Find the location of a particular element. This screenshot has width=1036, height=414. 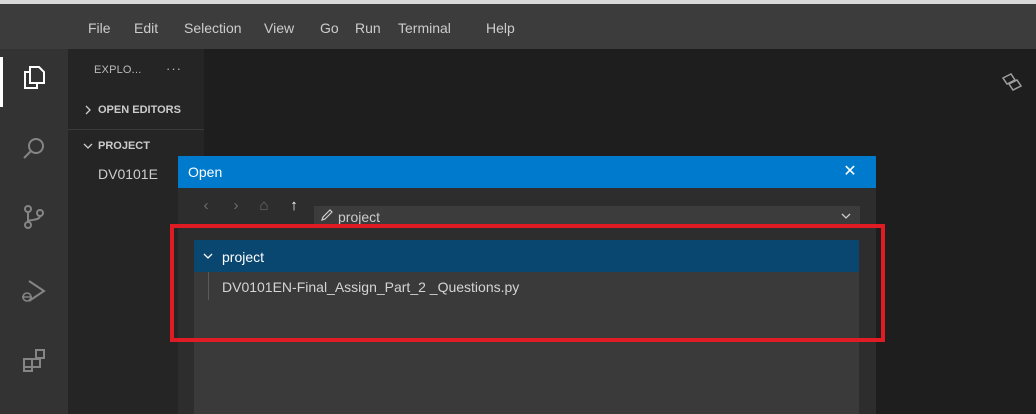

search-icon is located at coordinates (34, 149).